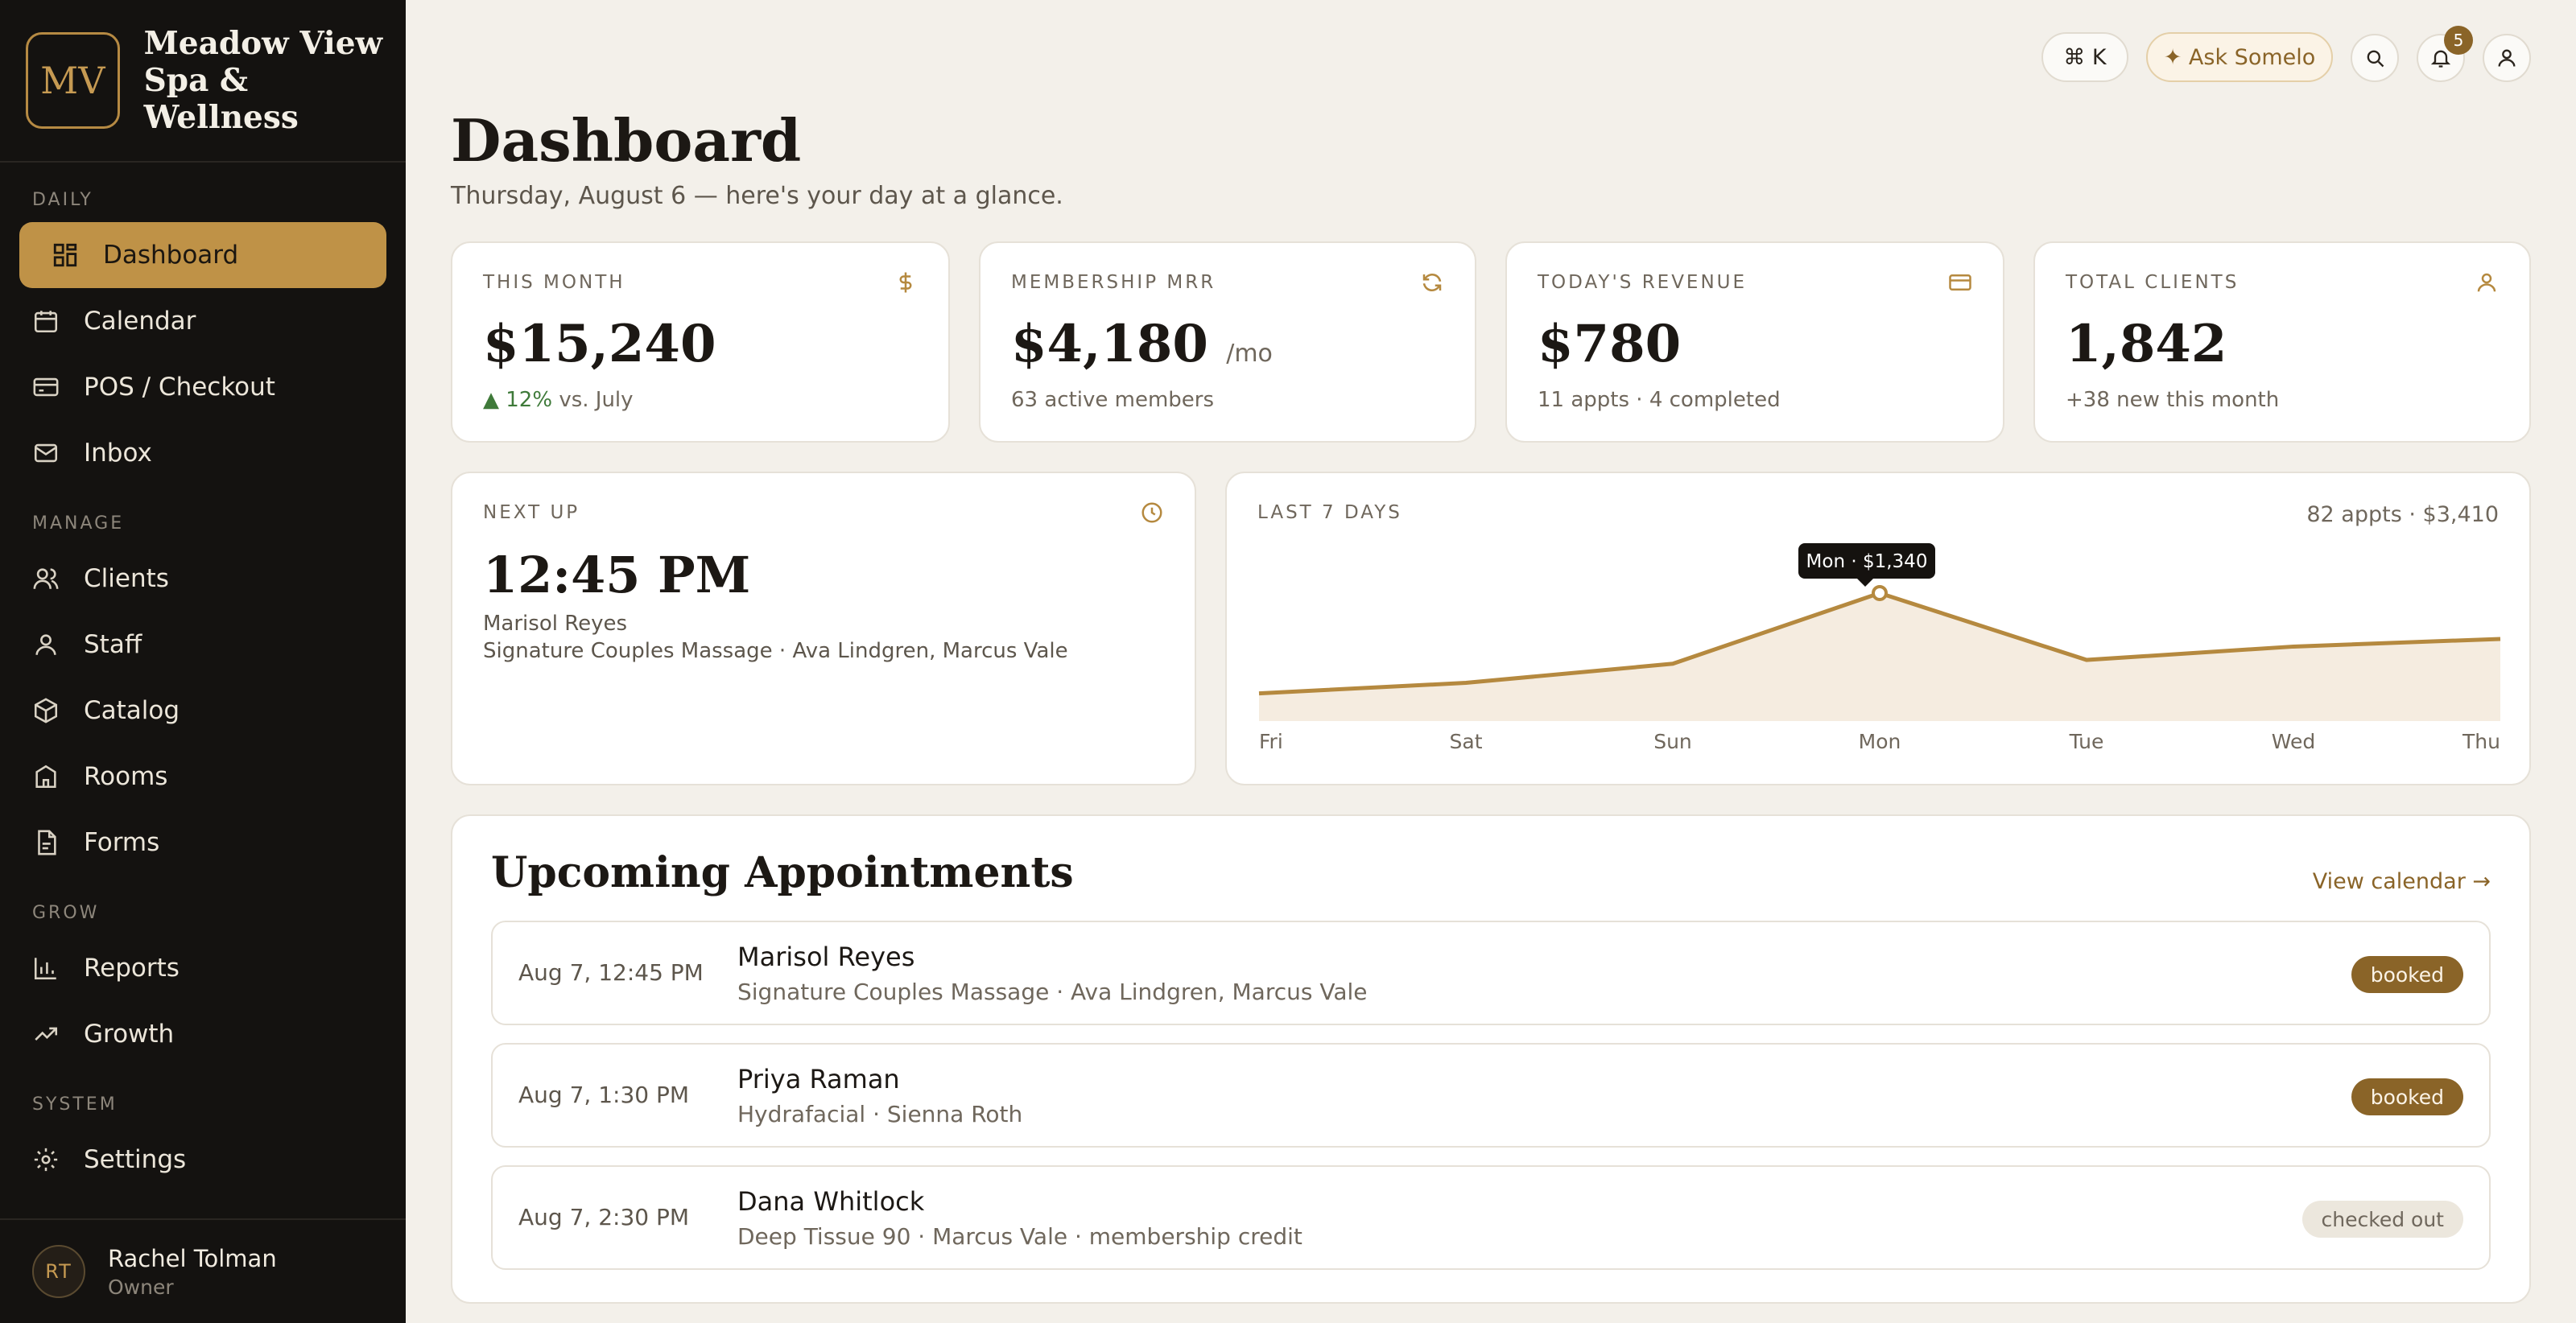  What do you see at coordinates (65, 255) in the screenshot?
I see `grid-icon` at bounding box center [65, 255].